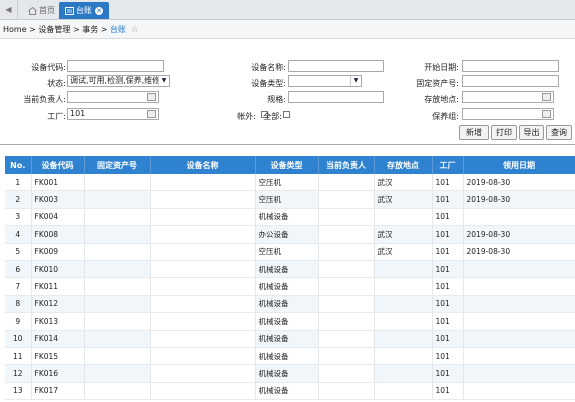 Image resolution: width=575 pixels, height=402 pixels. I want to click on cell-device-code: FK009, so click(58, 252).